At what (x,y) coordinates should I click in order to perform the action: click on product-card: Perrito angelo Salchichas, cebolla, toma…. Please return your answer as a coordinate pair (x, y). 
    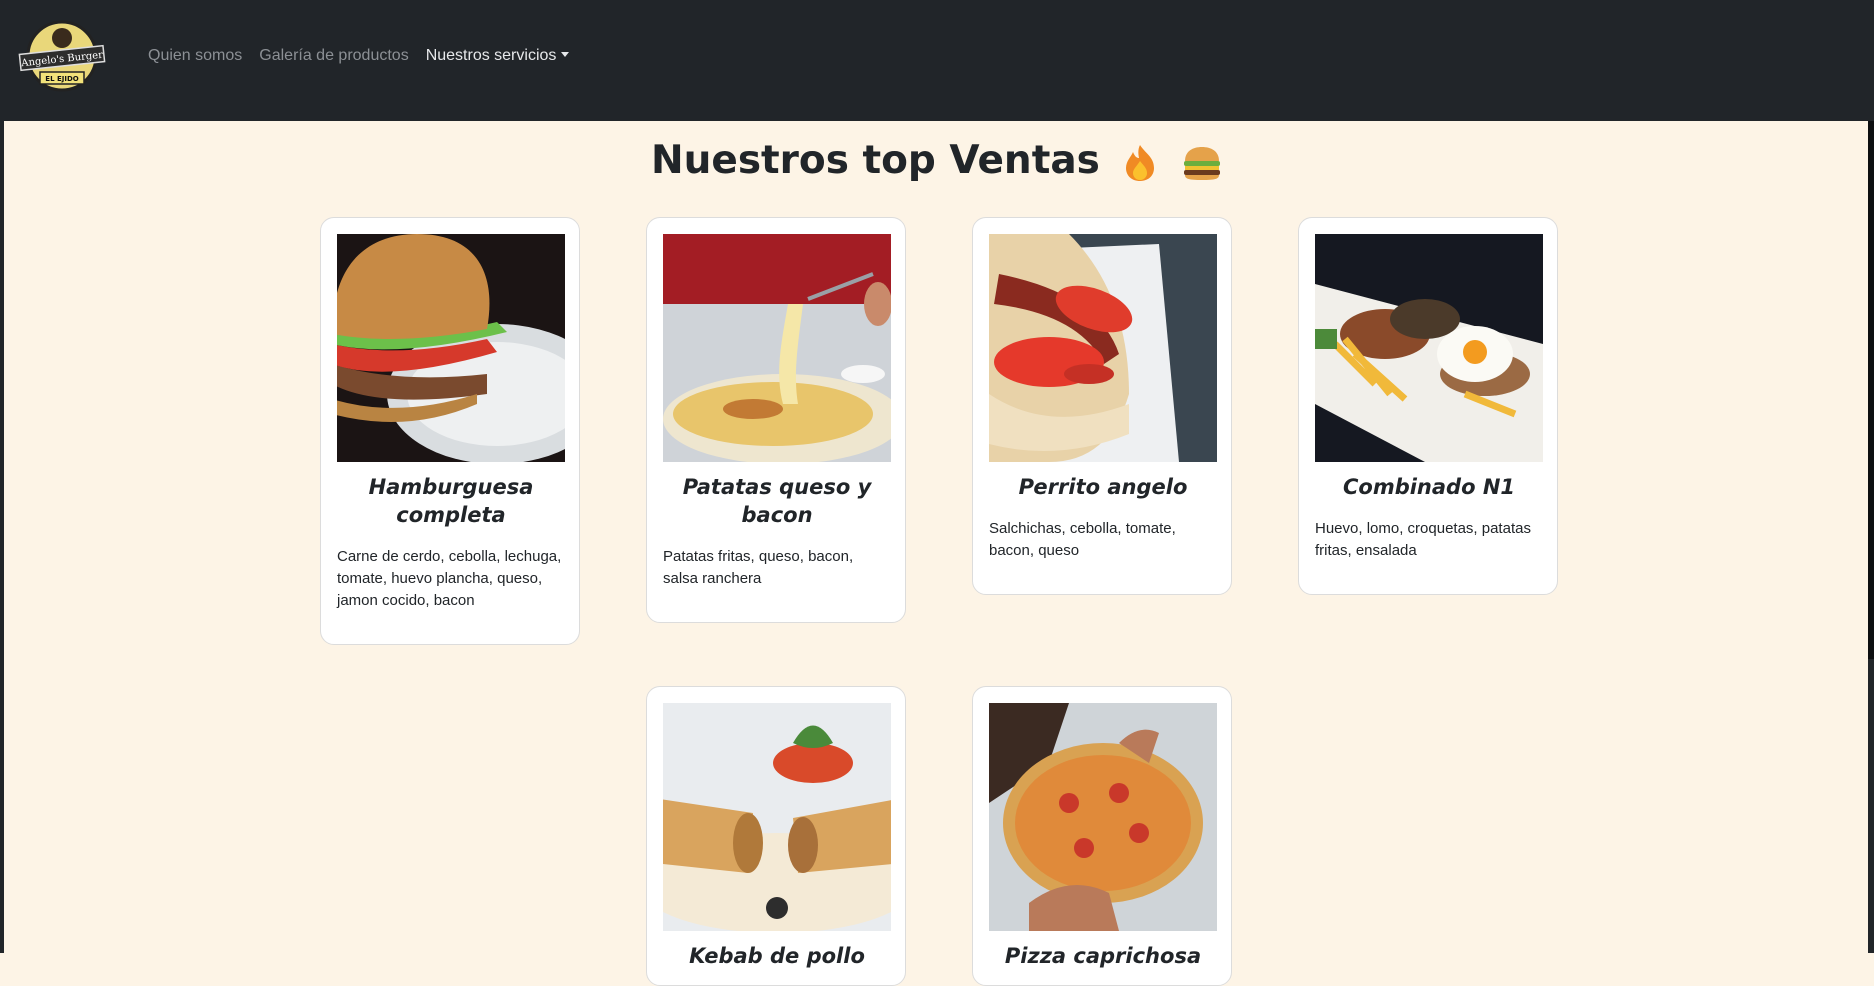
    Looking at the image, I should click on (1102, 406).